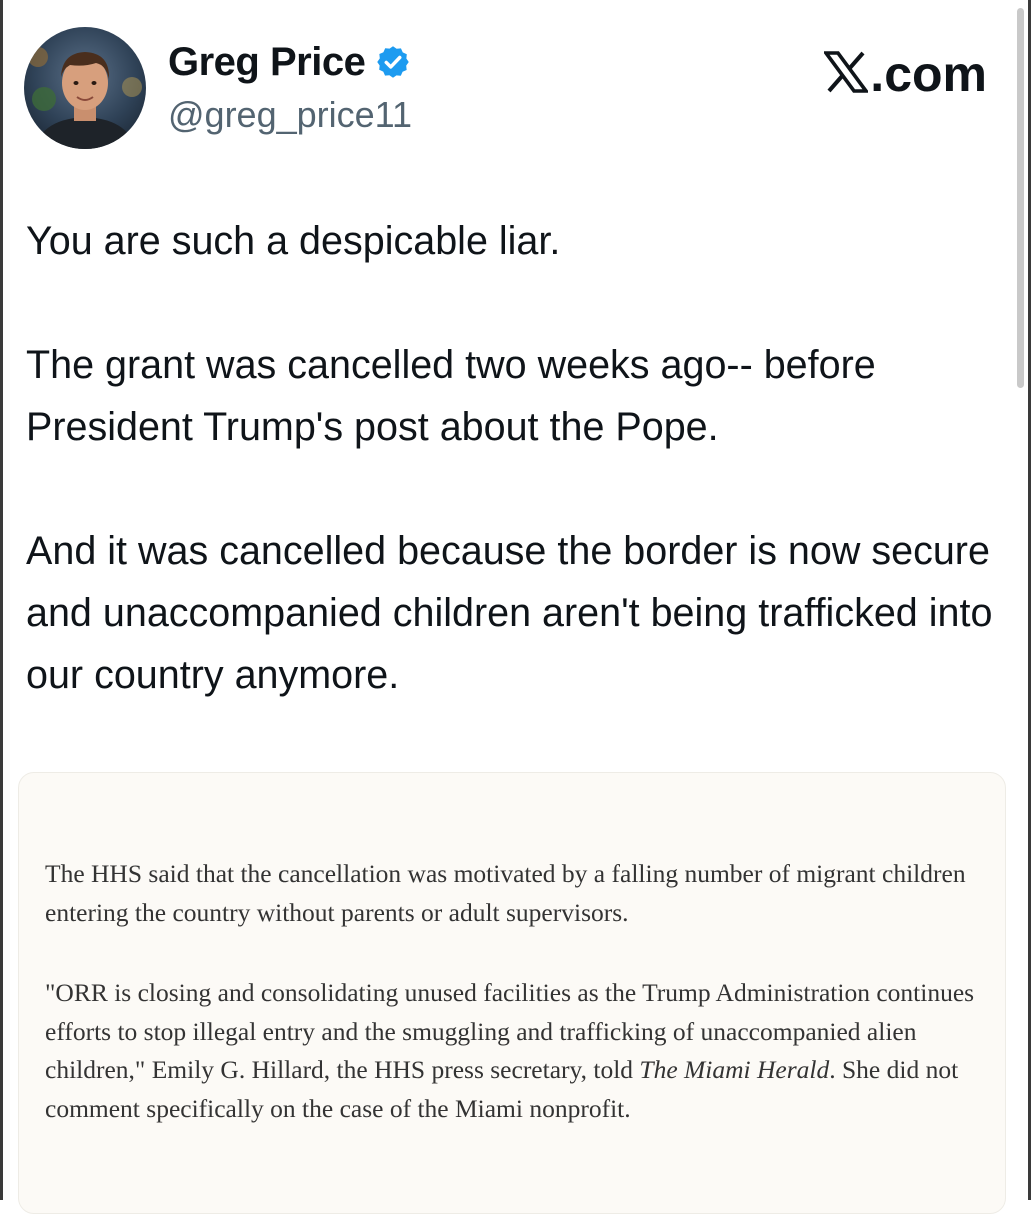 Image resolution: width=1031 pixels, height=1214 pixels. I want to click on tweet-paragraph: You are such a despicable liar., so click(293, 241).